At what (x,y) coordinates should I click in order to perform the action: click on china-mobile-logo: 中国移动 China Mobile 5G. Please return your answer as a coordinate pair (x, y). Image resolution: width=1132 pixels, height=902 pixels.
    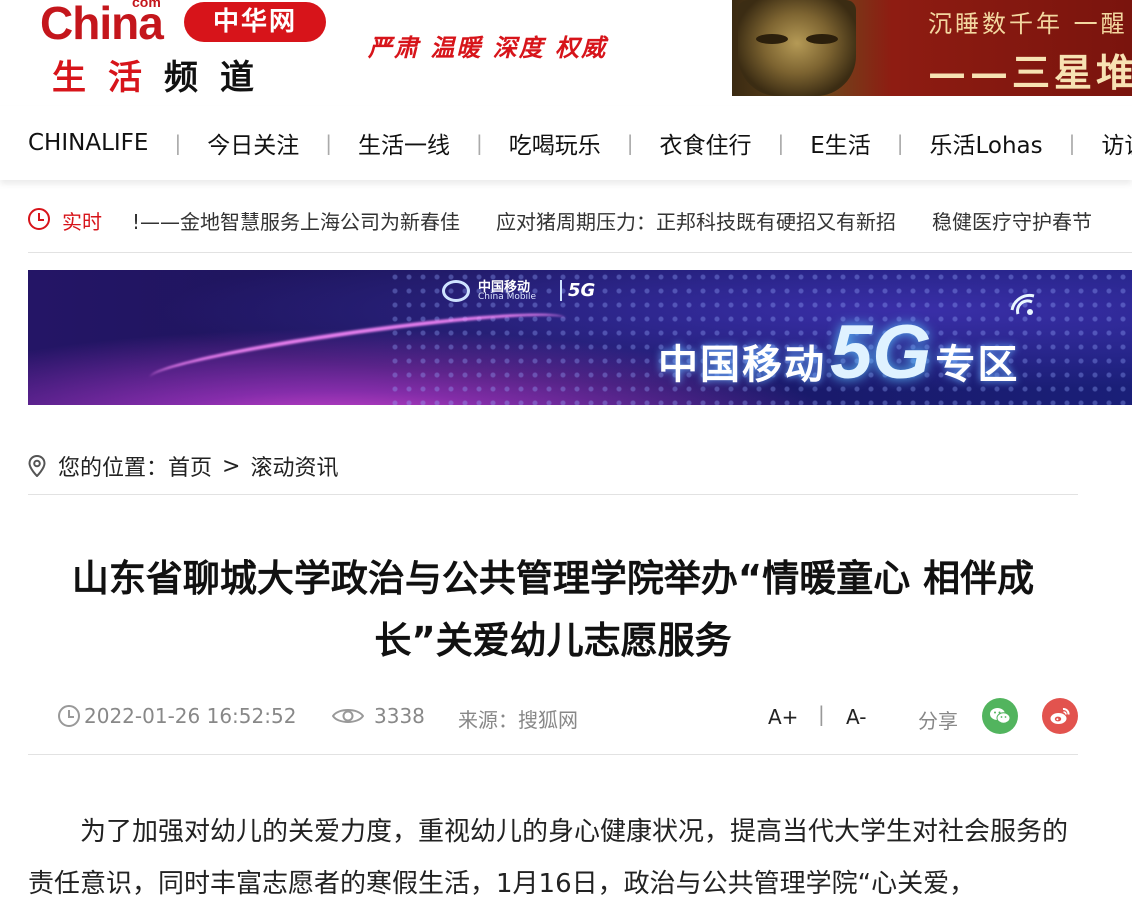
    Looking at the image, I should click on (527, 292).